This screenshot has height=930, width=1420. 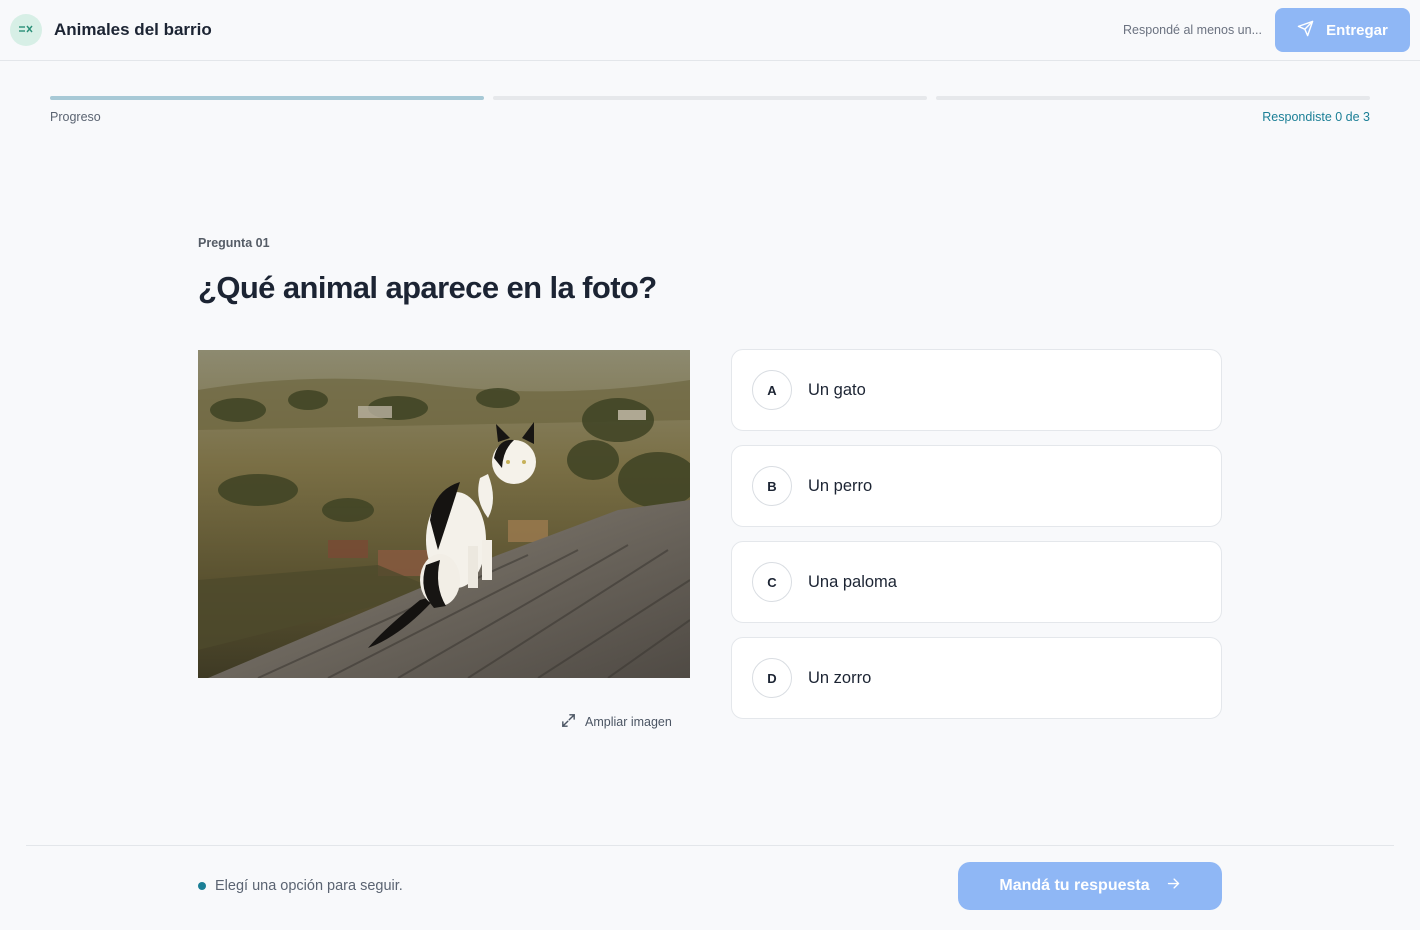 What do you see at coordinates (837, 389) in the screenshot?
I see `option-text: Un gato` at bounding box center [837, 389].